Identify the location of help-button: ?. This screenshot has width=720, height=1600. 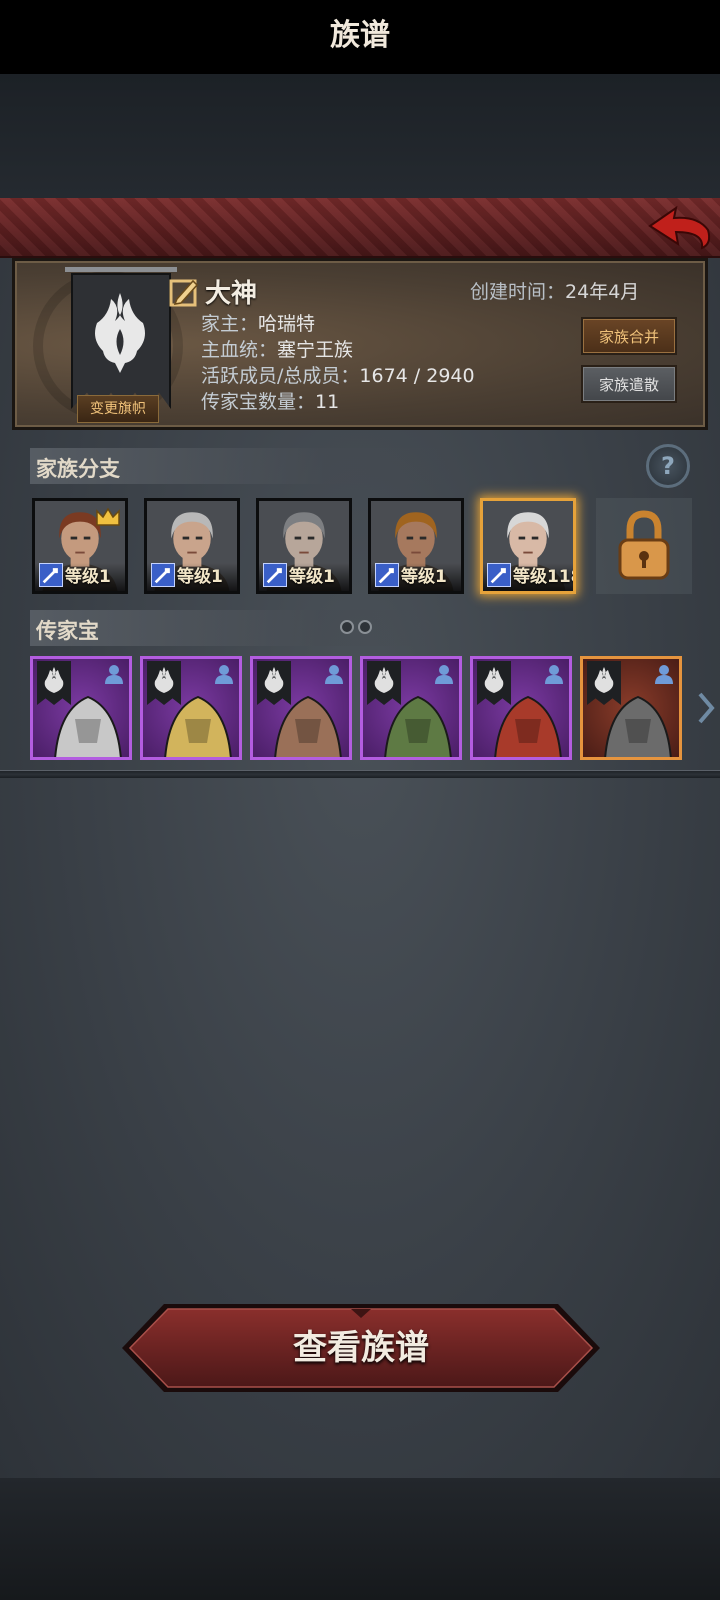
(668, 466).